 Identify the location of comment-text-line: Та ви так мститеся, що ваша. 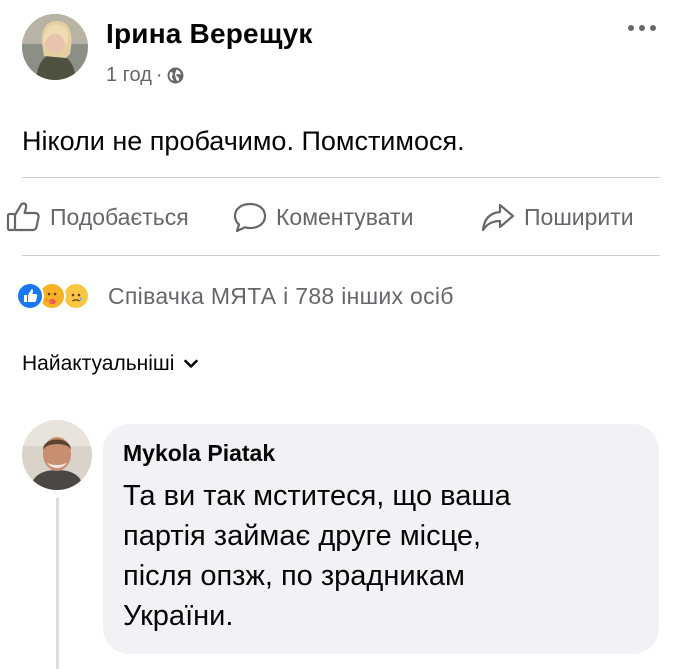
(317, 496).